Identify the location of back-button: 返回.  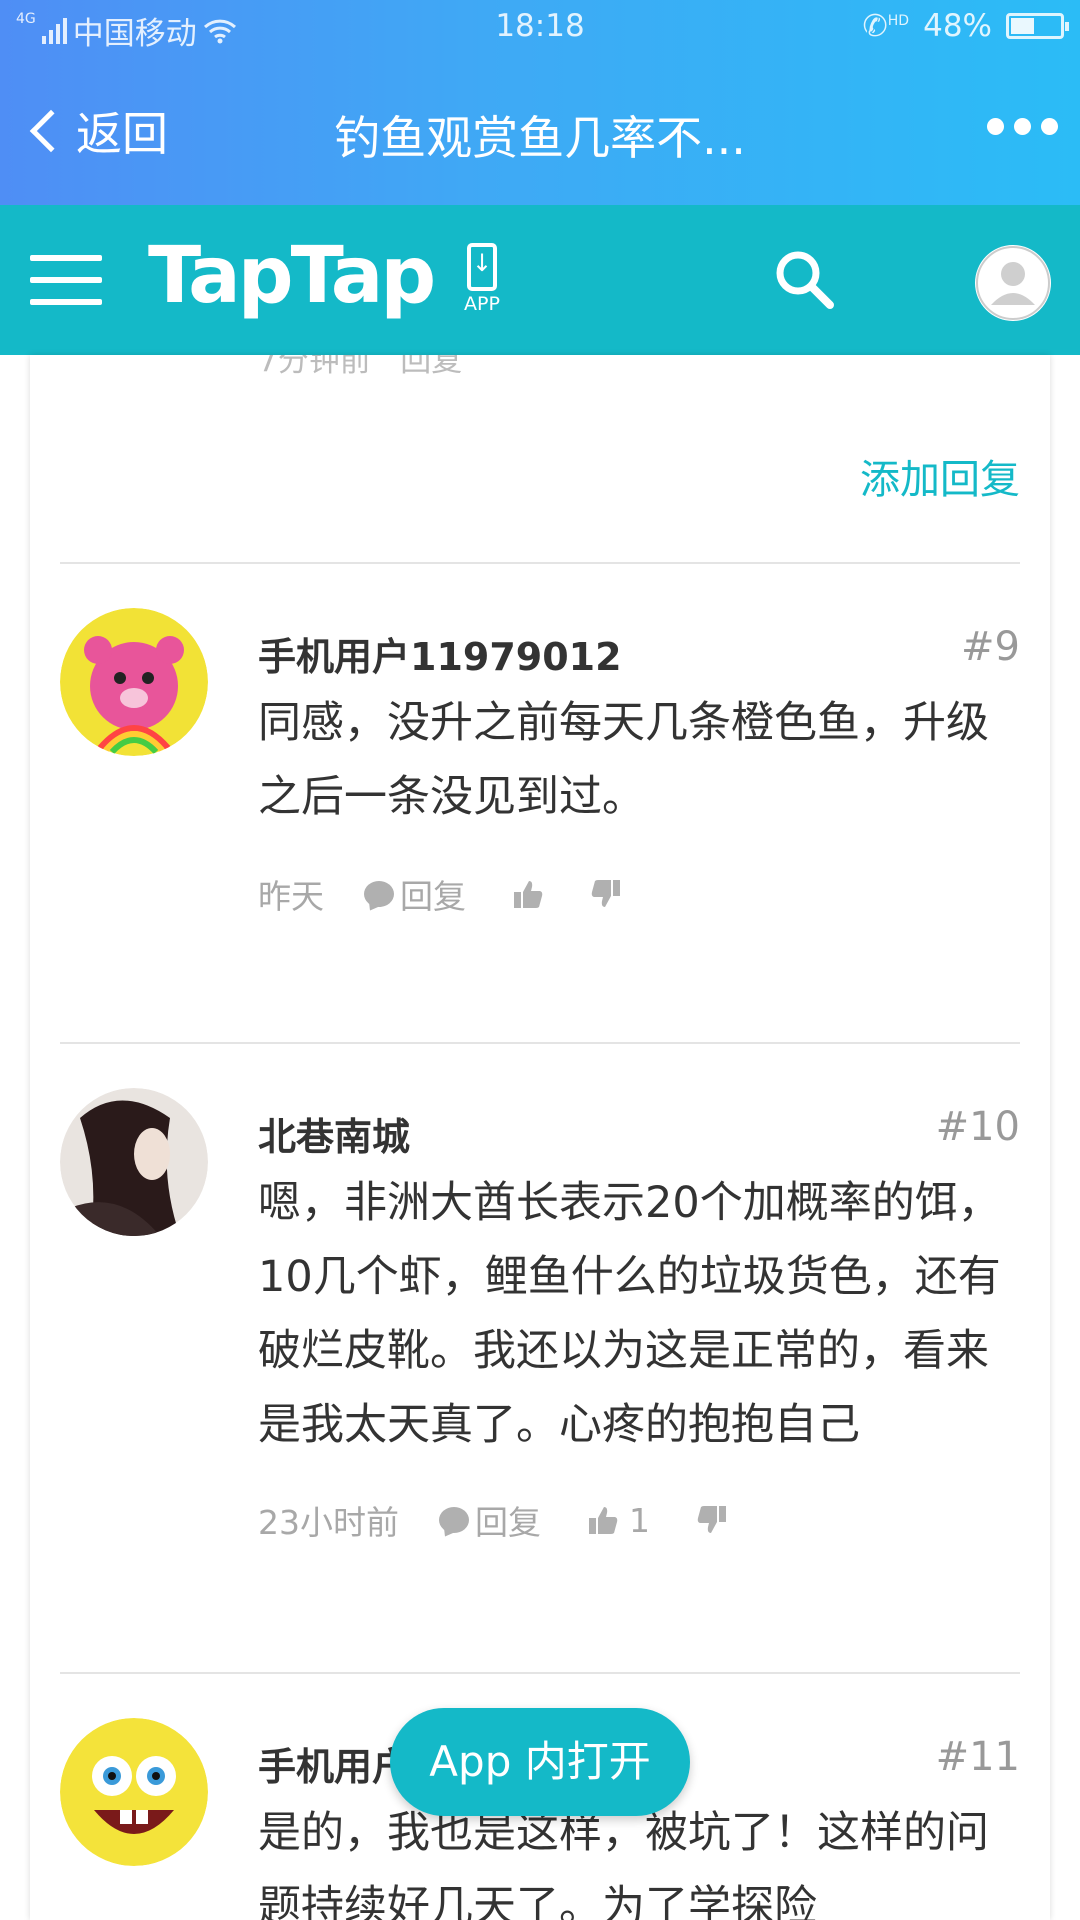
(95, 131).